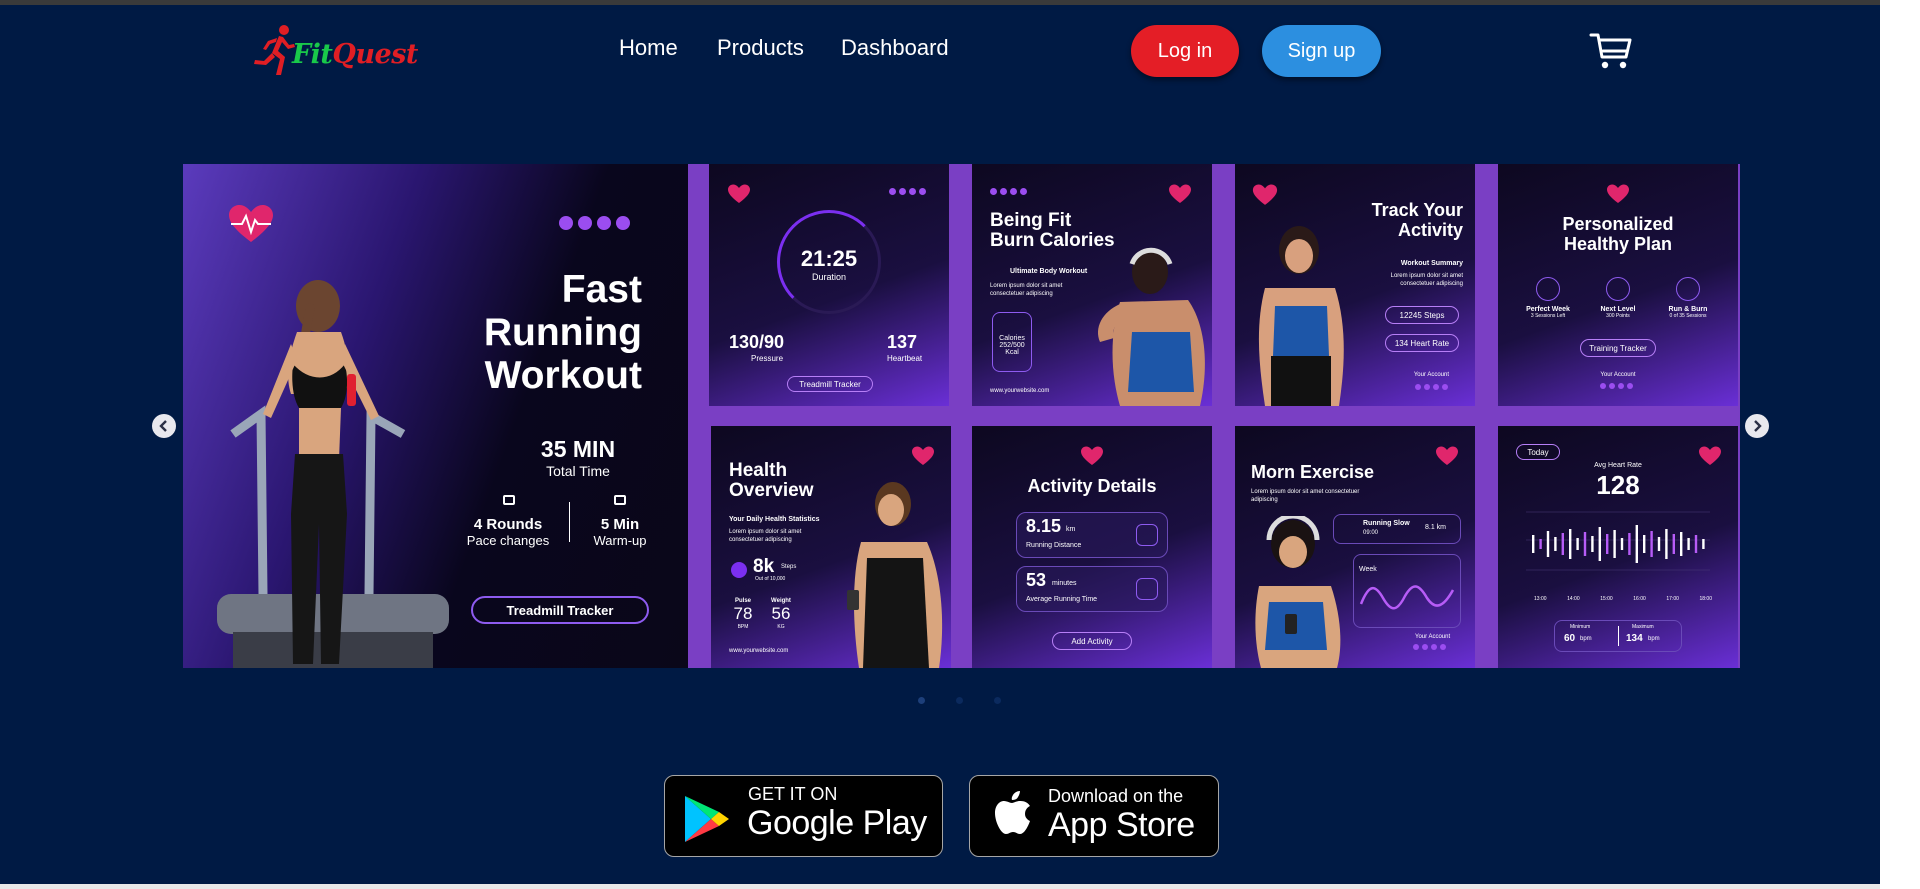  I want to click on google-play-icon, so click(707, 819).